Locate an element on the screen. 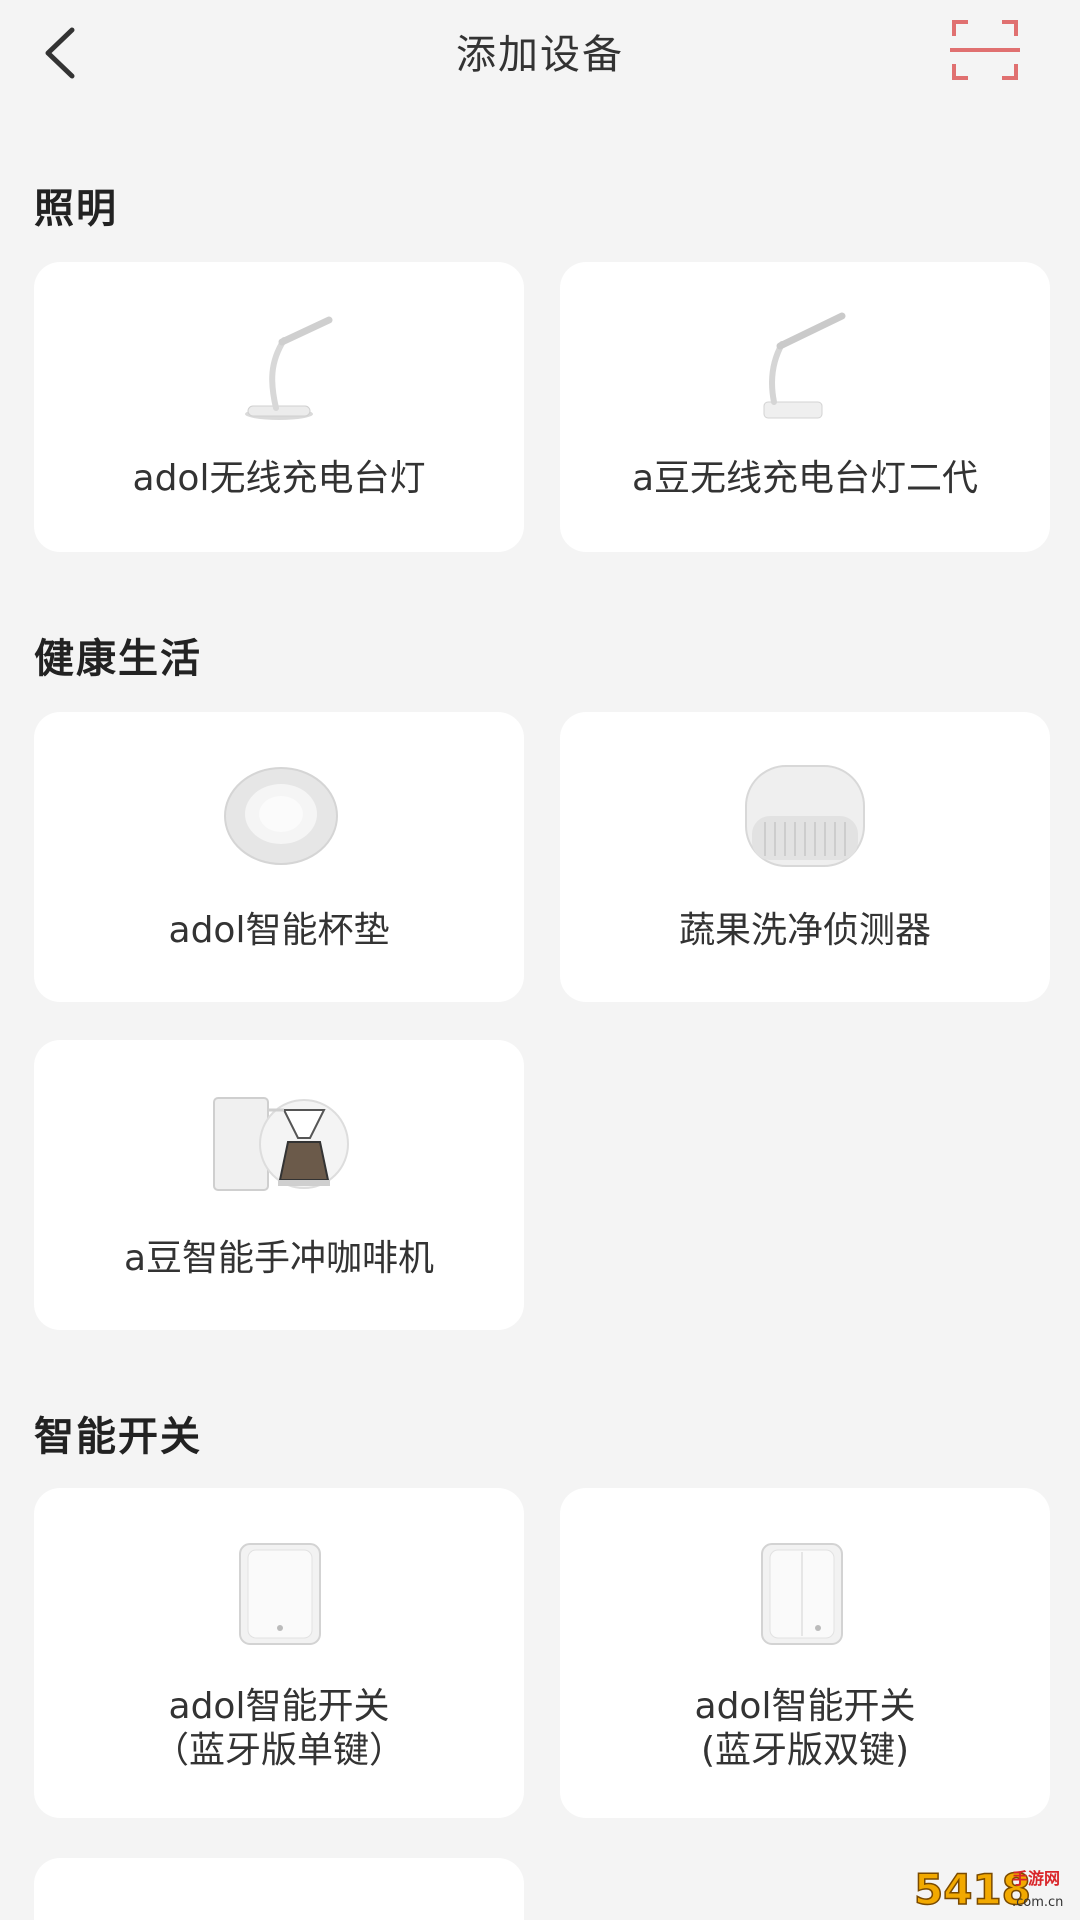 Image resolution: width=1080 pixels, height=1920 pixels. produce-detector-image is located at coordinates (805, 809).